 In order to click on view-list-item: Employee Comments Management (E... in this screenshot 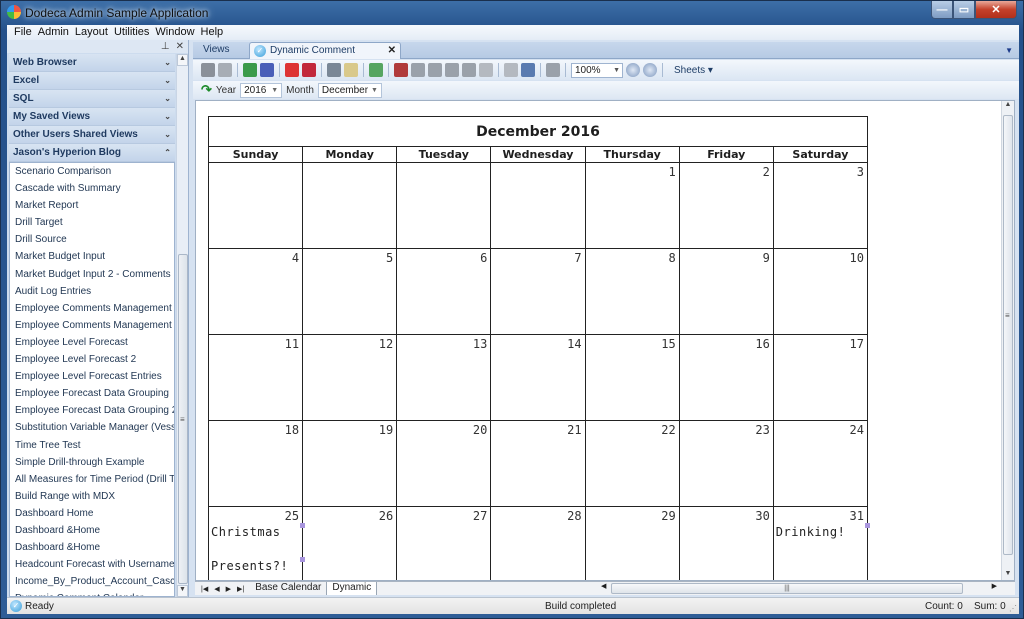, I will do `click(92, 308)`.